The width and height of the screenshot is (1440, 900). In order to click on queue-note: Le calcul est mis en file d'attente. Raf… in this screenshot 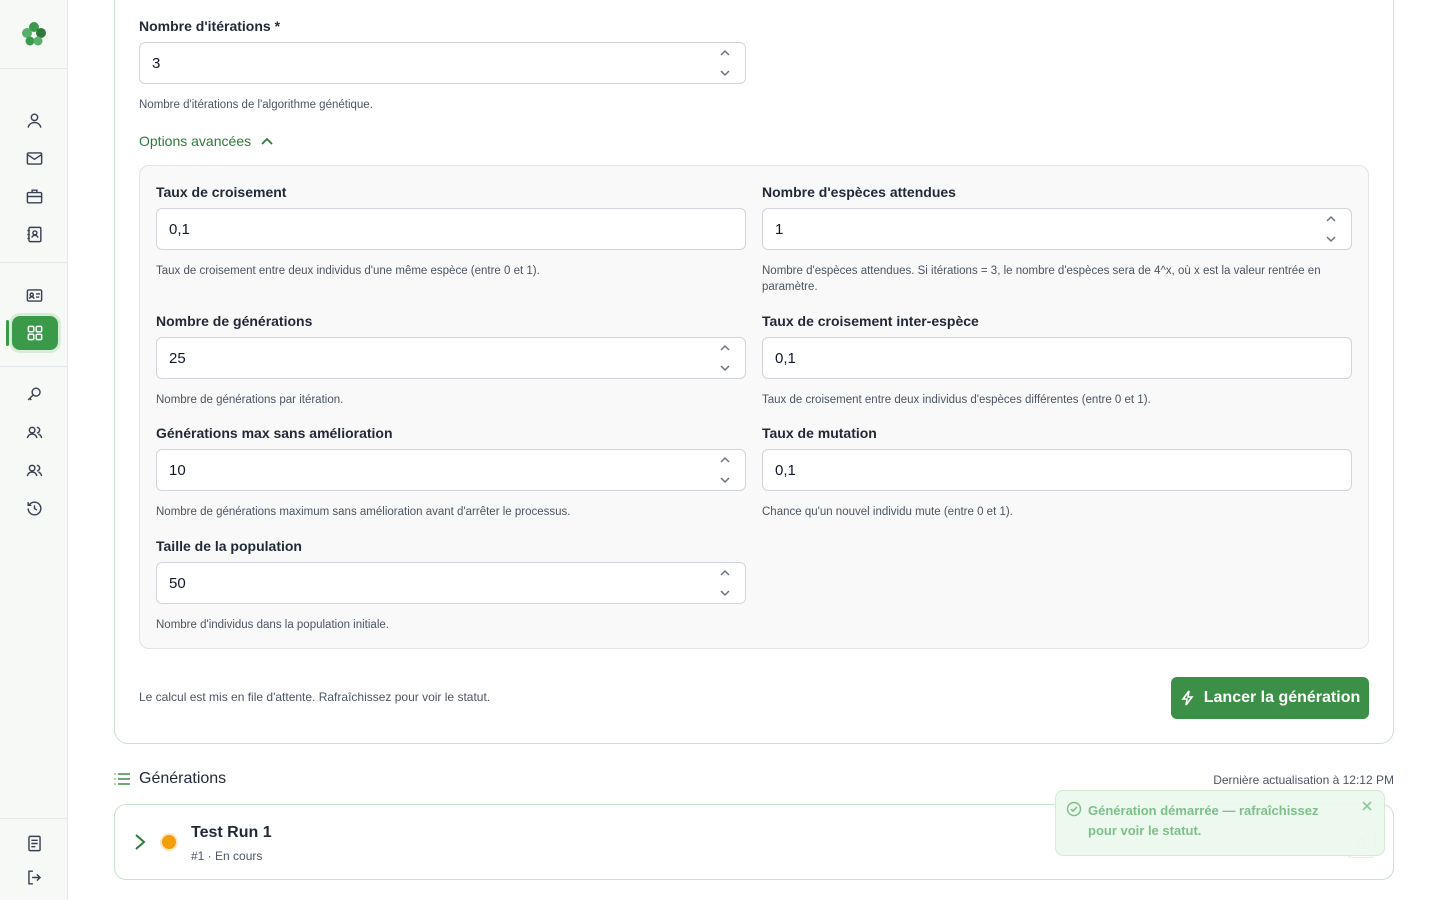, I will do `click(315, 697)`.